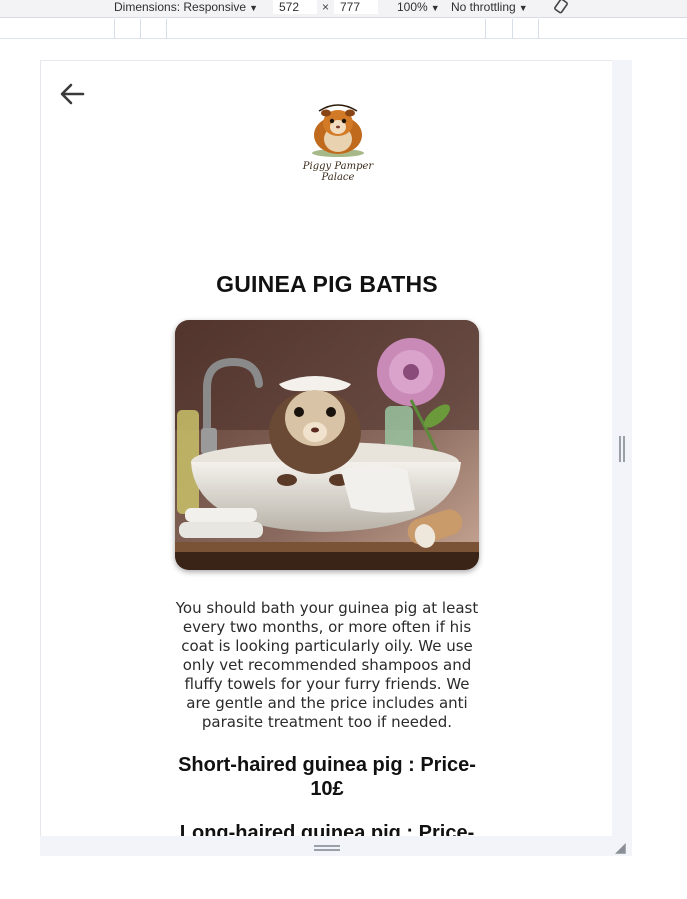 The width and height of the screenshot is (687, 899). I want to click on page-title: GUINEA PIG BATHS, so click(327, 284).